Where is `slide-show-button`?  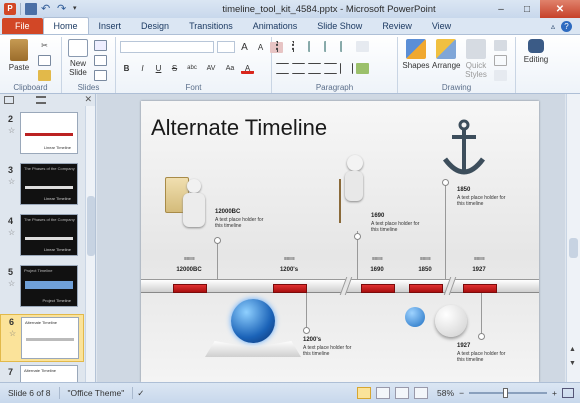 slide-show-button is located at coordinates (421, 393).